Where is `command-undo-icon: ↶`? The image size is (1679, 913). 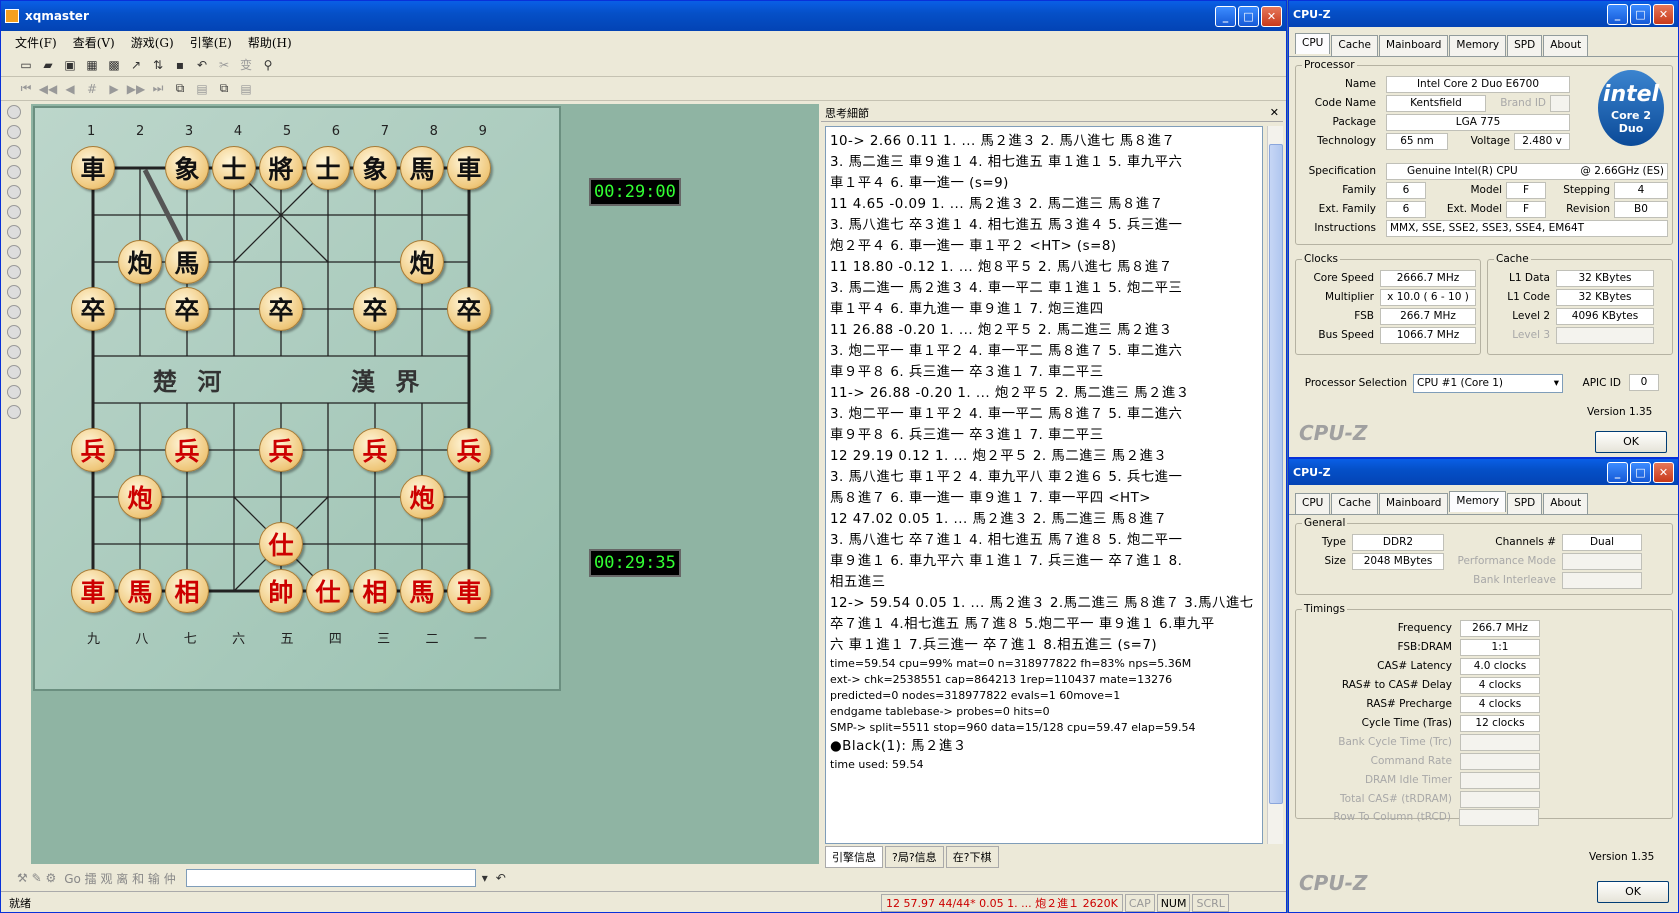 command-undo-icon: ↶ is located at coordinates (501, 878).